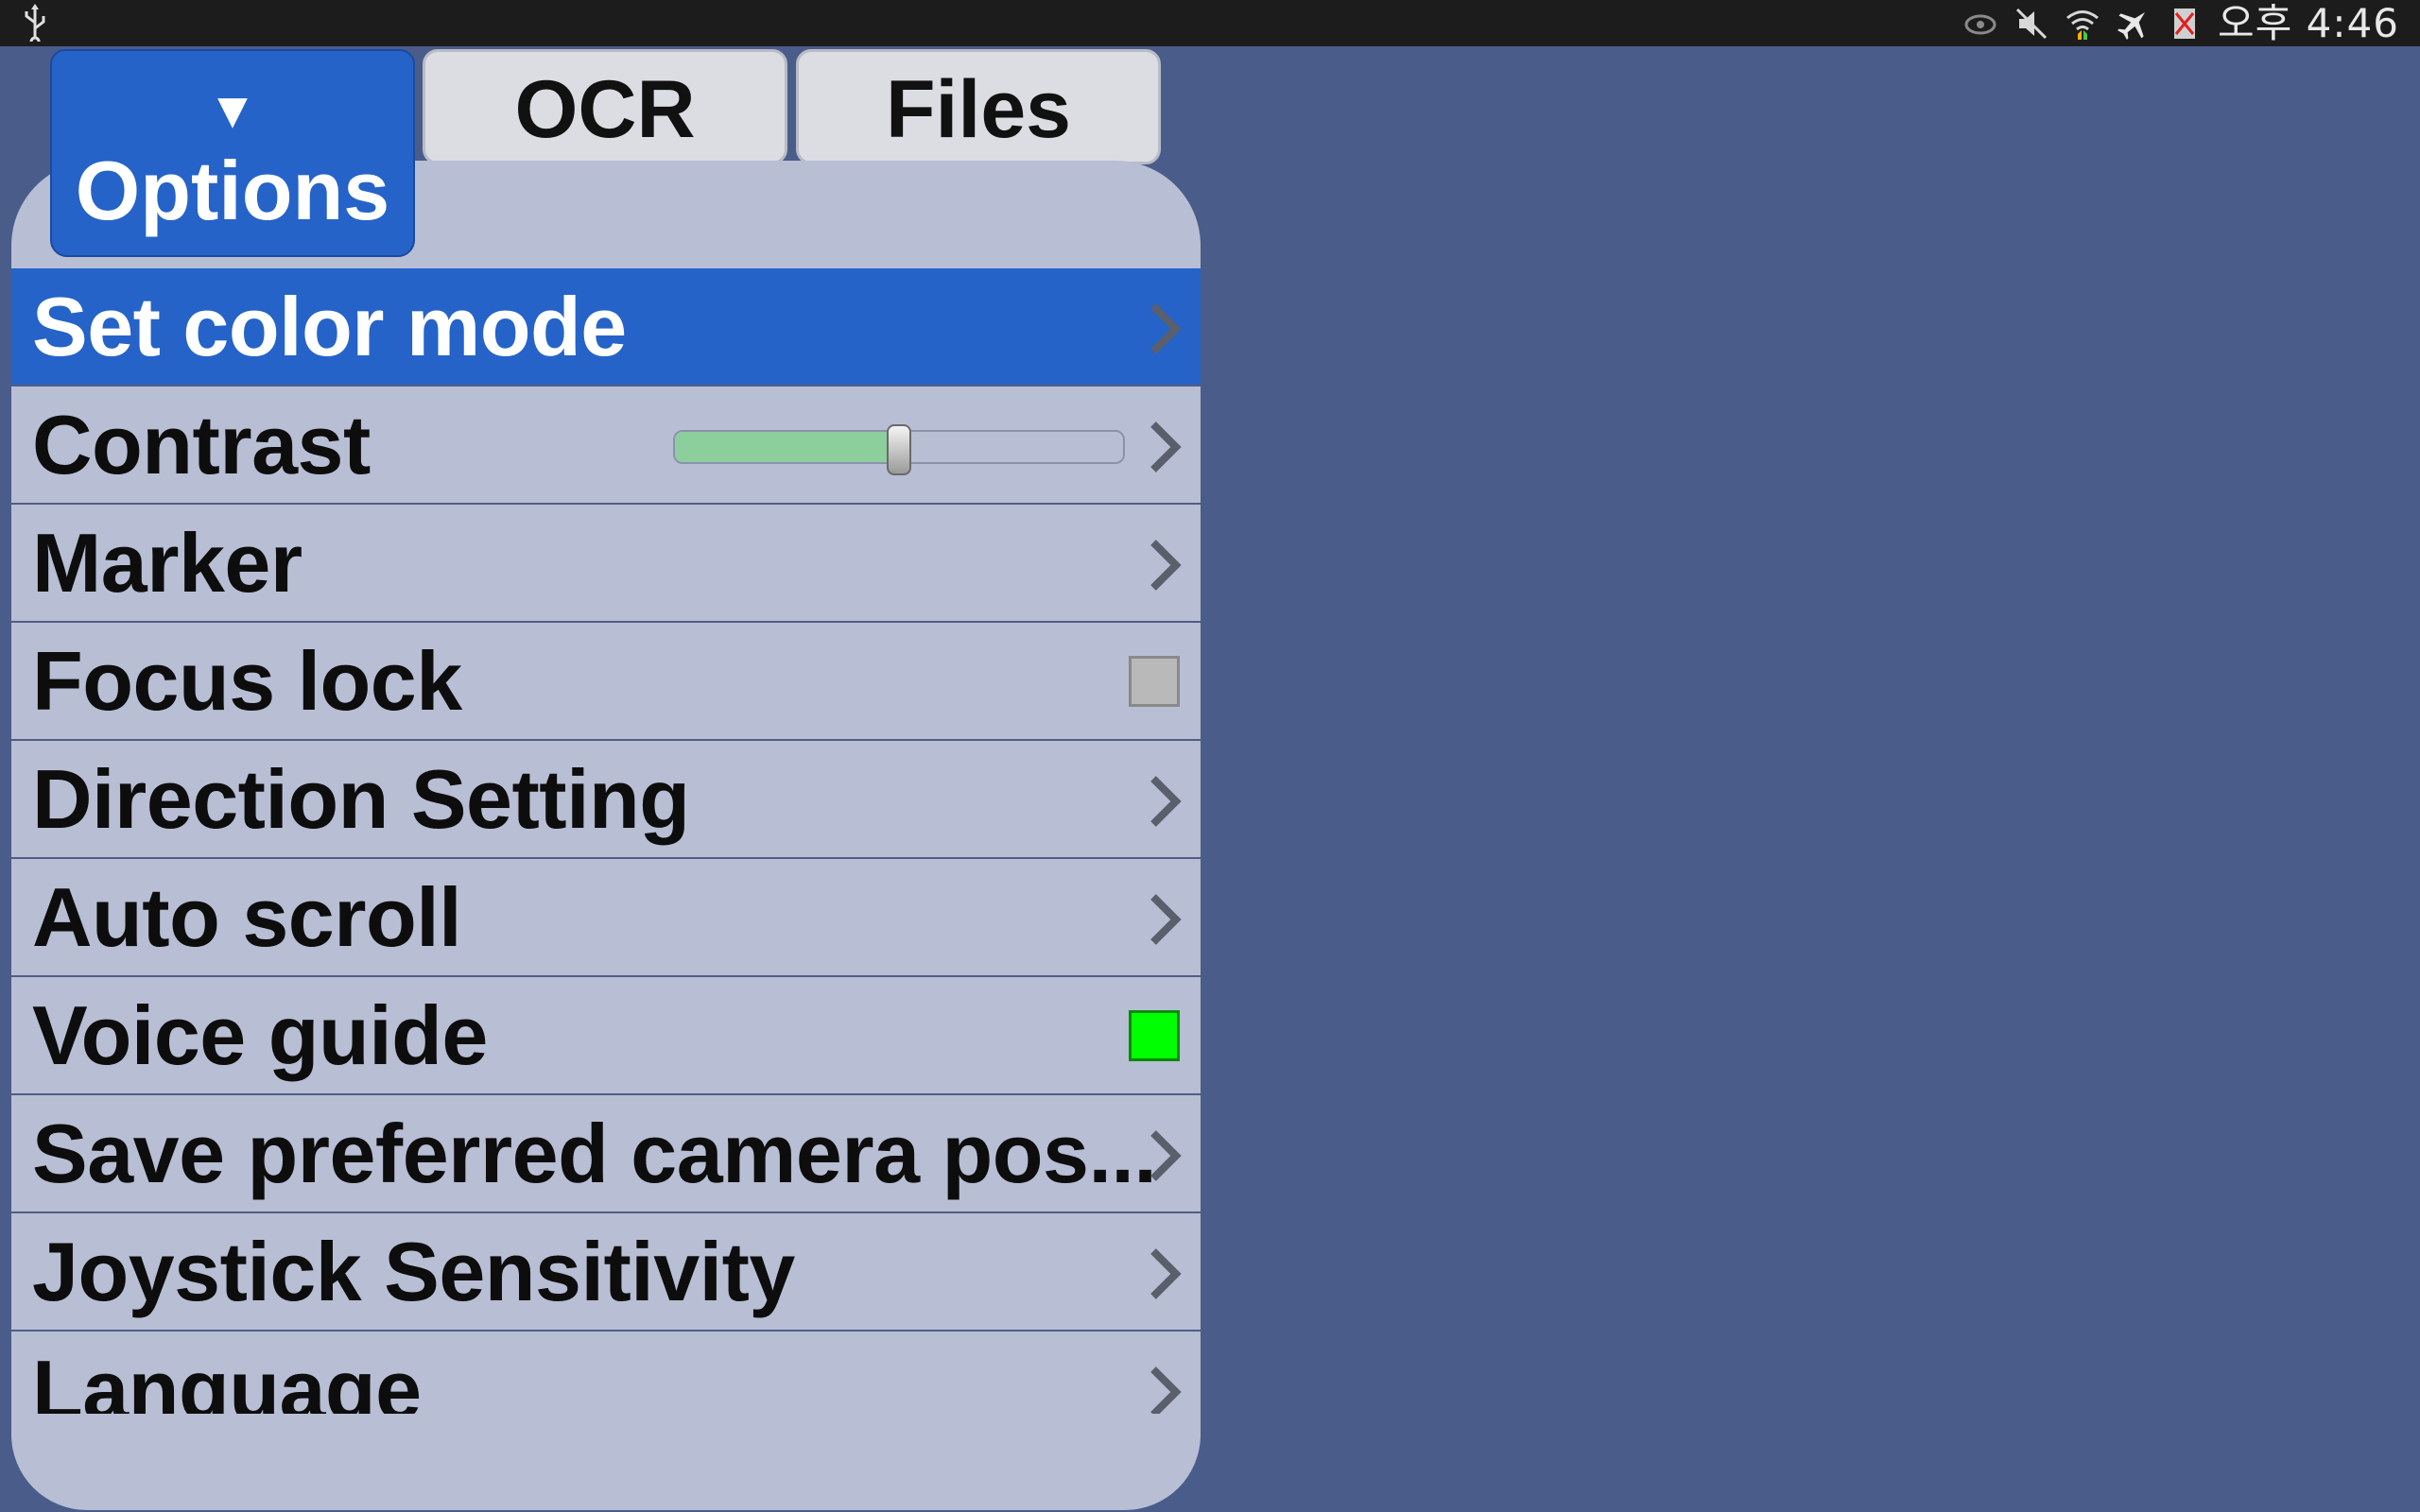 The height and width of the screenshot is (1512, 2420). Describe the element at coordinates (899, 449) in the screenshot. I see `contrast-slider-thumb` at that location.